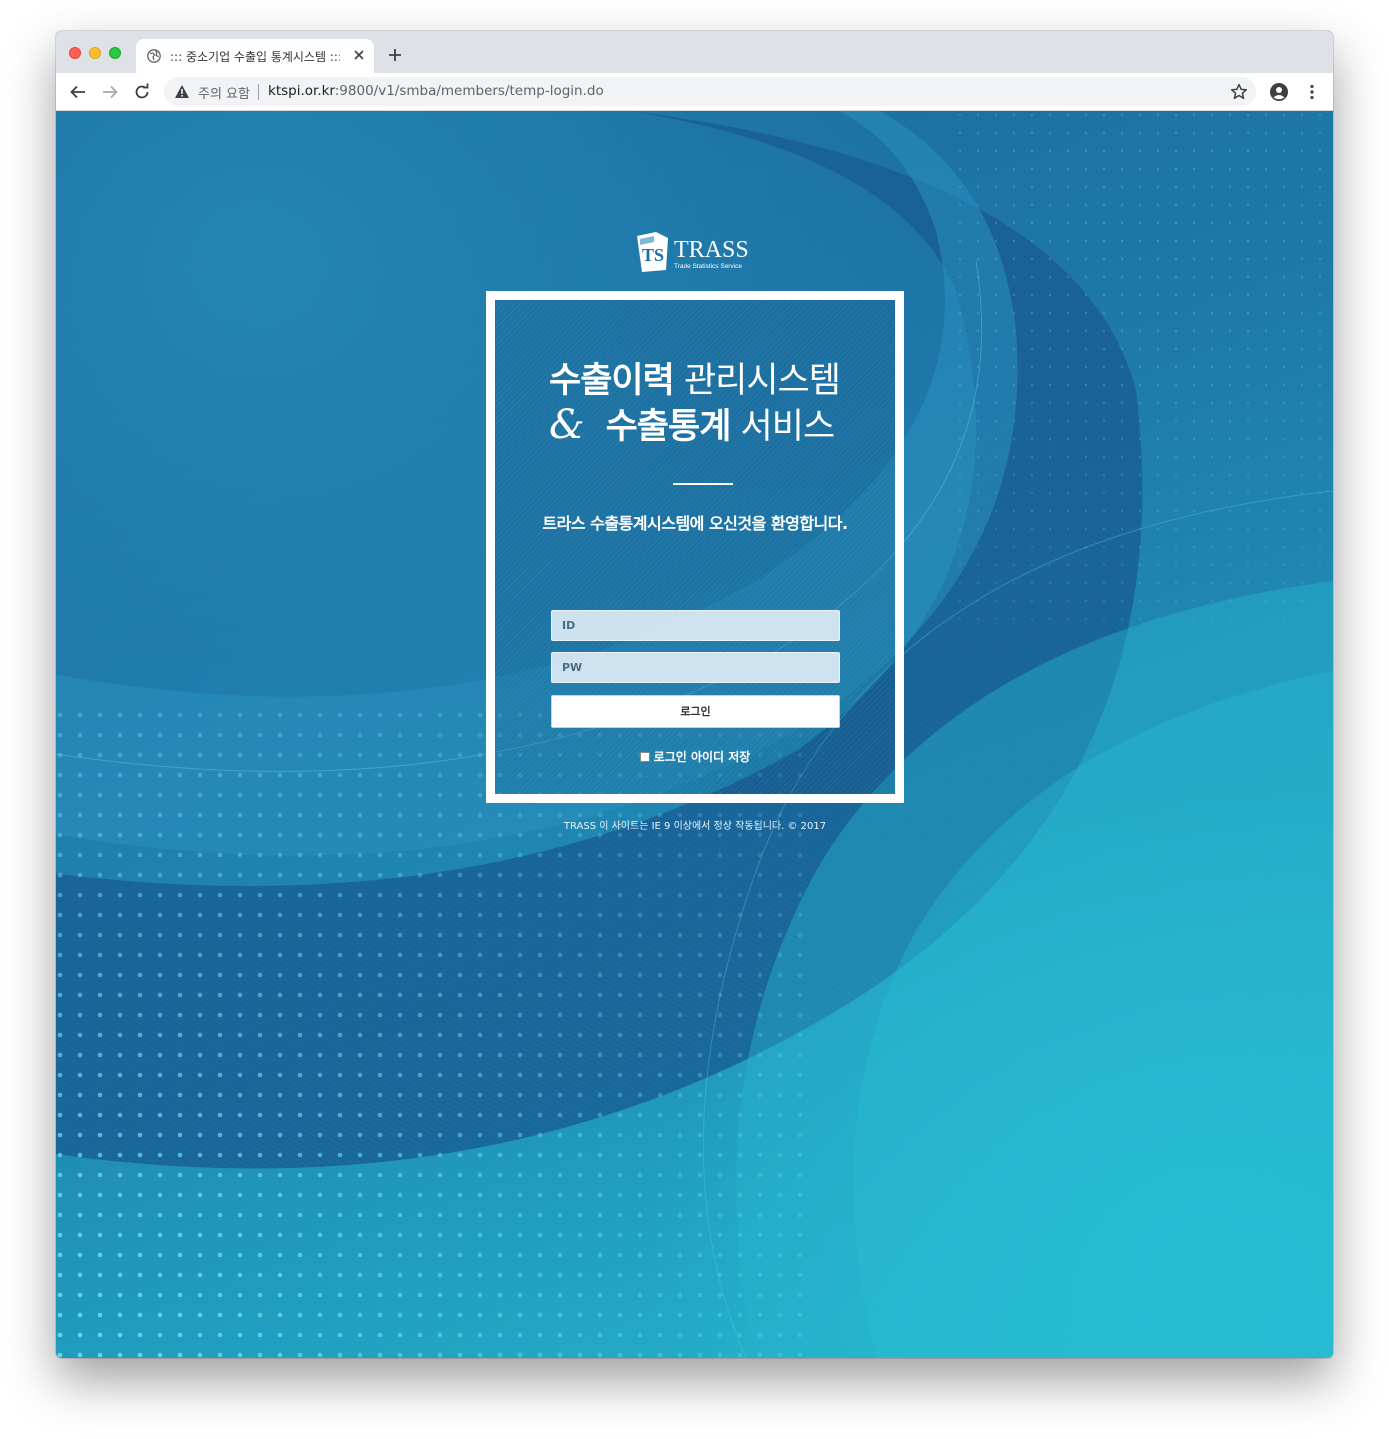  Describe the element at coordinates (154, 56) in the screenshot. I see `globe-icon` at that location.